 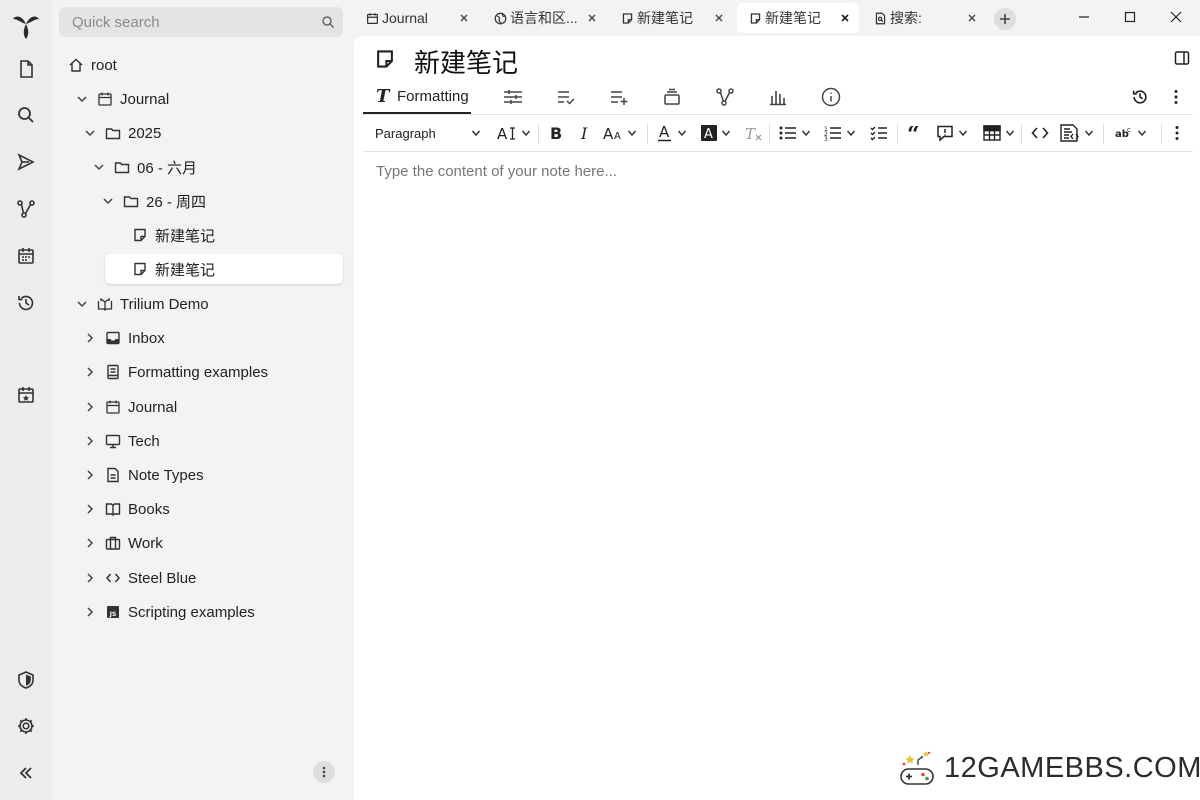 What do you see at coordinates (184, 22) in the screenshot?
I see `quick-search-input` at bounding box center [184, 22].